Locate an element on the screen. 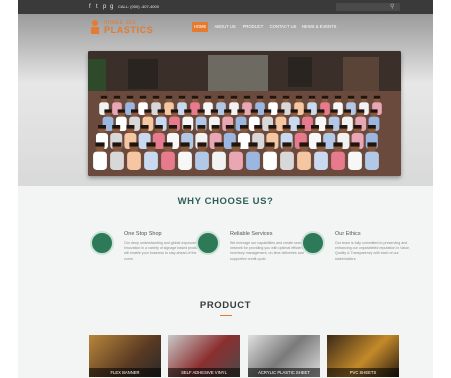 Image resolution: width=451 pixels, height=378 pixels. nav-product: PRODUCT is located at coordinates (253, 27).